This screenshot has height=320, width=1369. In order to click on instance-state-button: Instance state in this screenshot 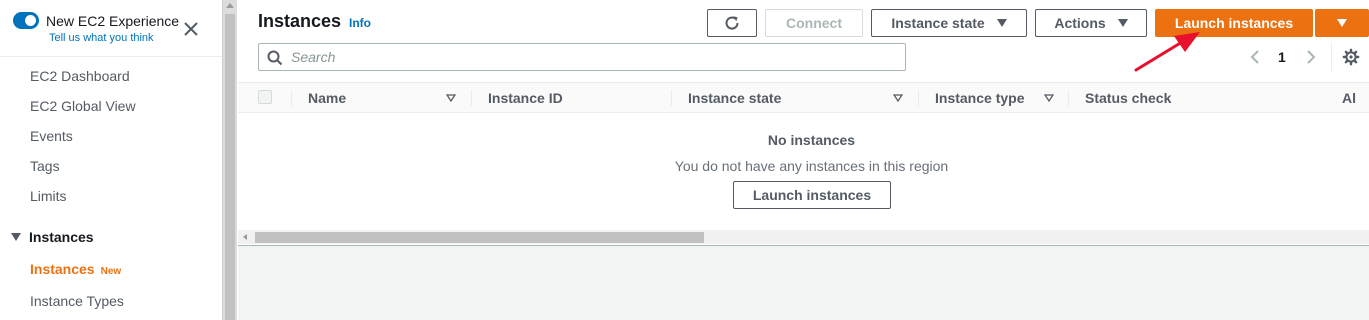, I will do `click(949, 23)`.